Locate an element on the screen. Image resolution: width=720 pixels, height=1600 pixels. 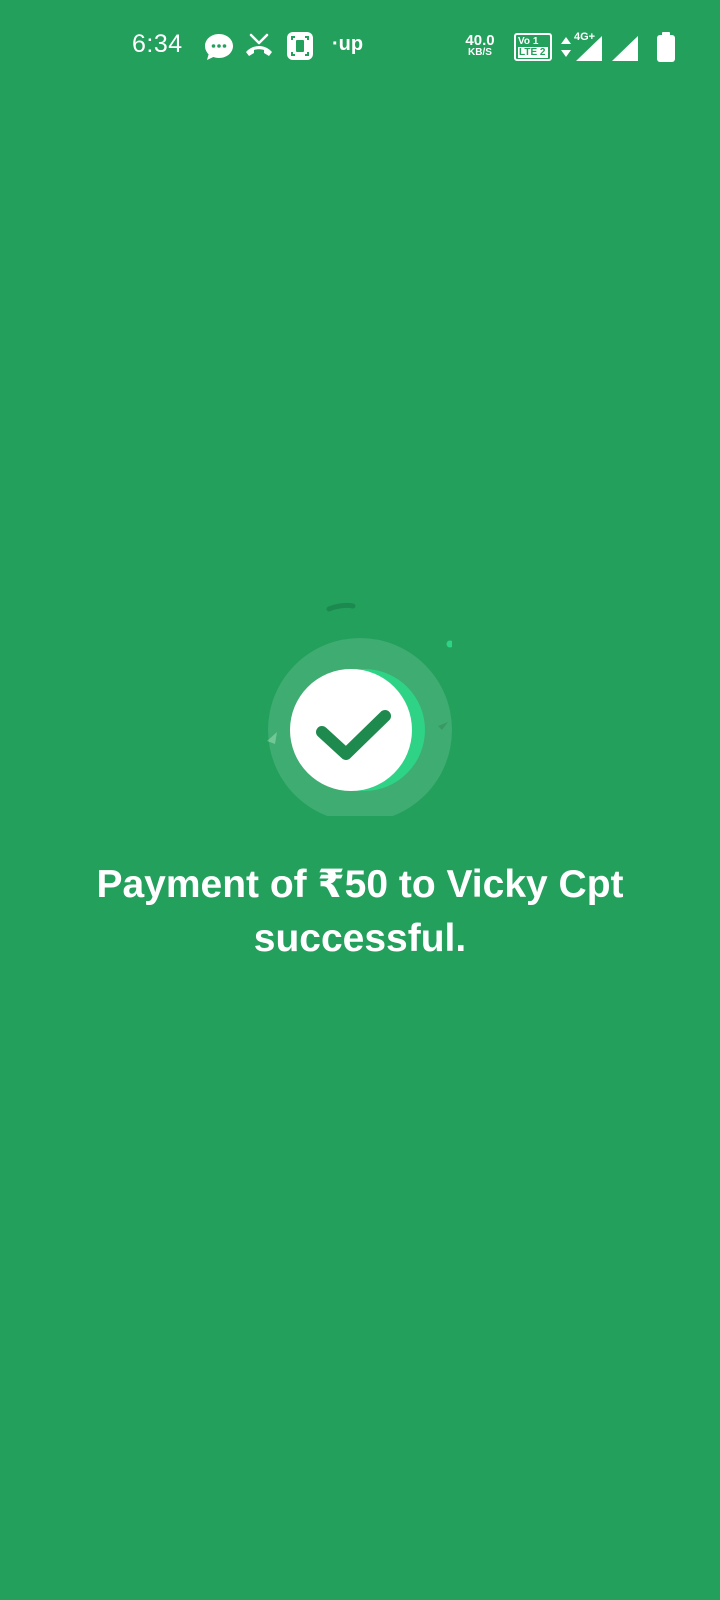
volte-badge: Vo 1 LTE 2 is located at coordinates (533, 47).